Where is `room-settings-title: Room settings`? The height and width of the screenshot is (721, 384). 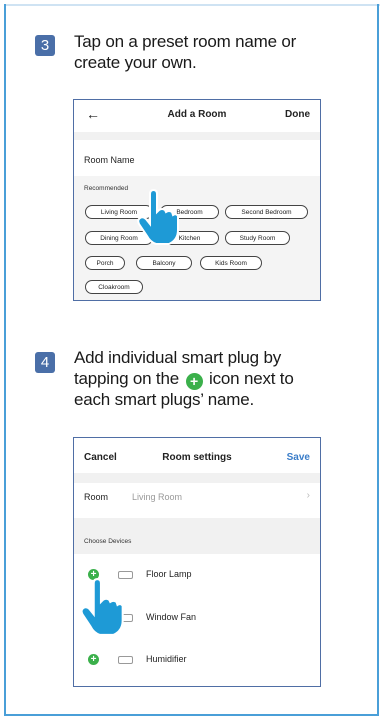
room-settings-title: Room settings is located at coordinates (197, 457).